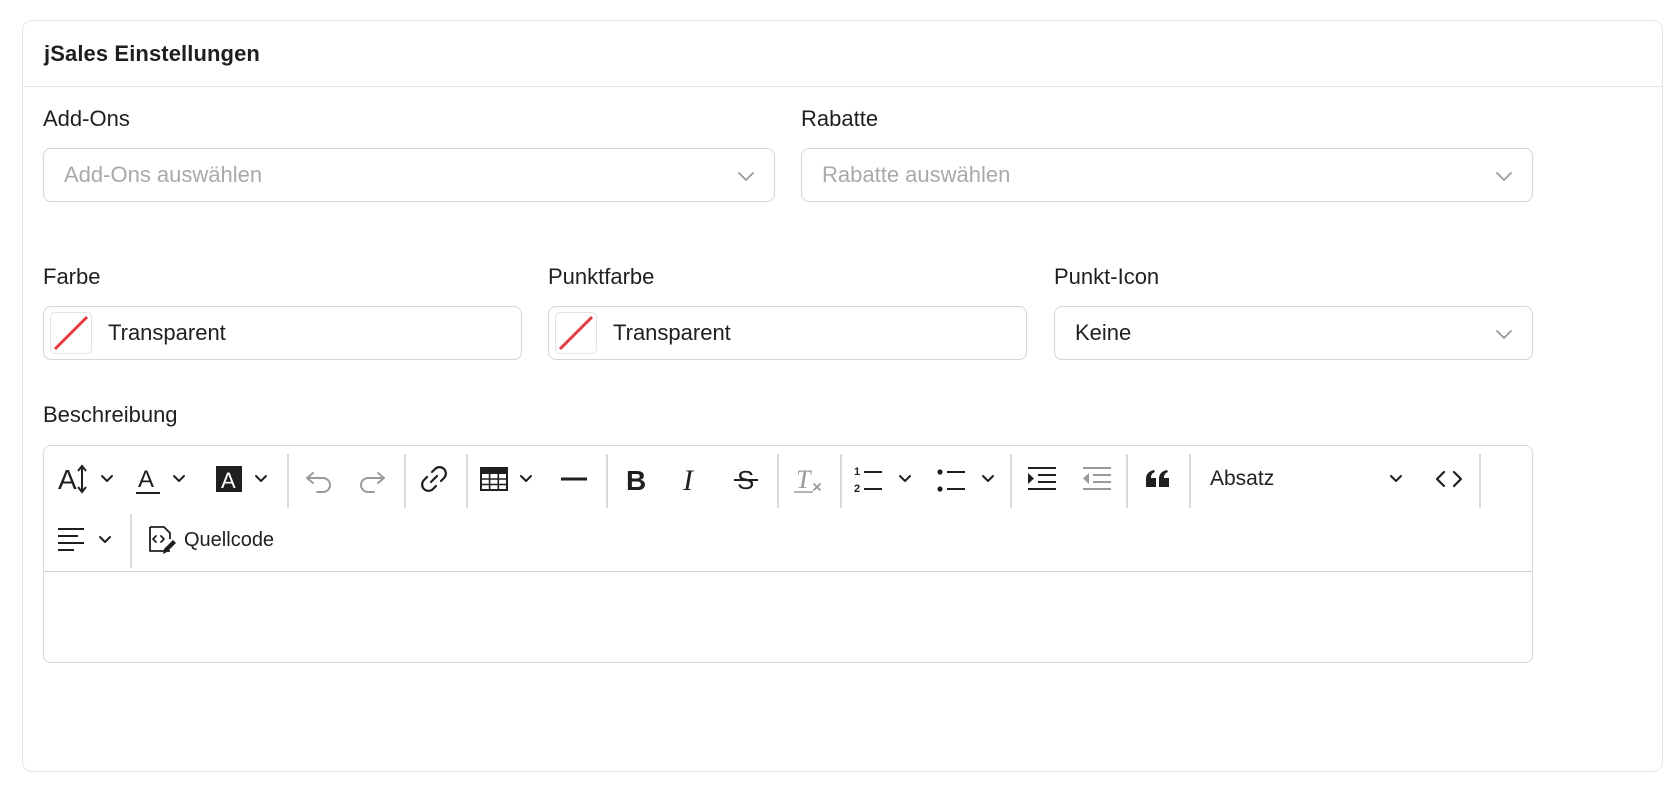 This screenshot has width=1680, height=787. What do you see at coordinates (162, 540) in the screenshot?
I see `source-edit-icon` at bounding box center [162, 540].